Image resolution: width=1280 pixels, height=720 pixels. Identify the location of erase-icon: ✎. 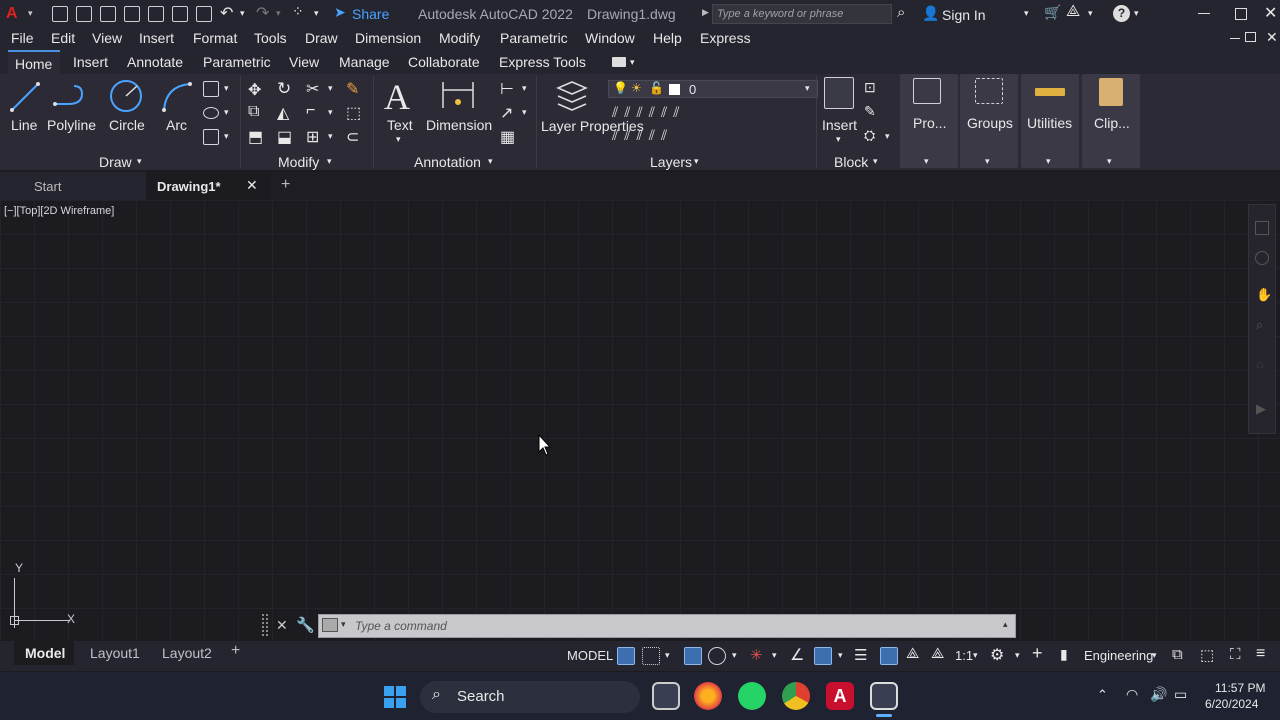
(352, 89).